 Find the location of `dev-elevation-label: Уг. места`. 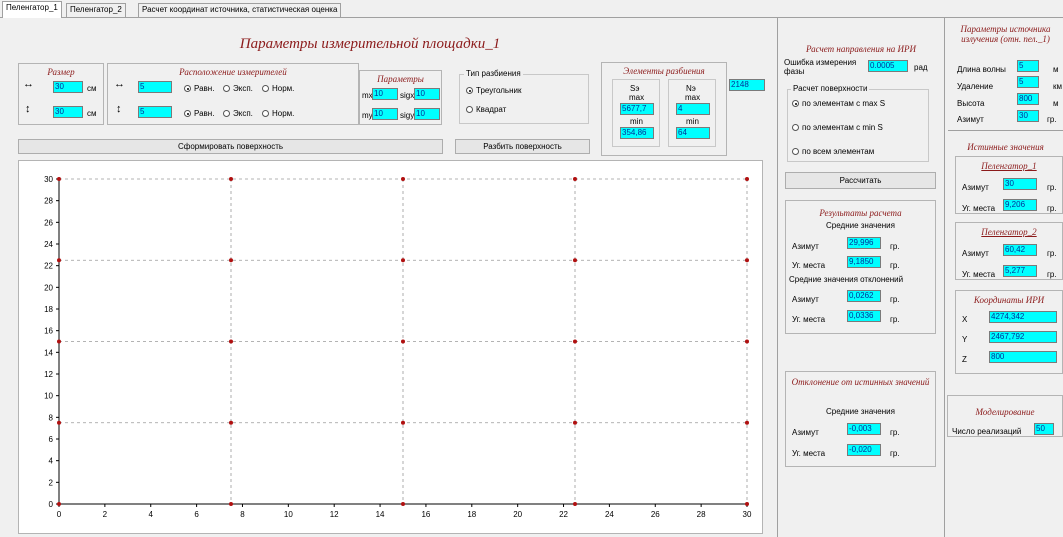

dev-elevation-label: Уг. места is located at coordinates (809, 319).